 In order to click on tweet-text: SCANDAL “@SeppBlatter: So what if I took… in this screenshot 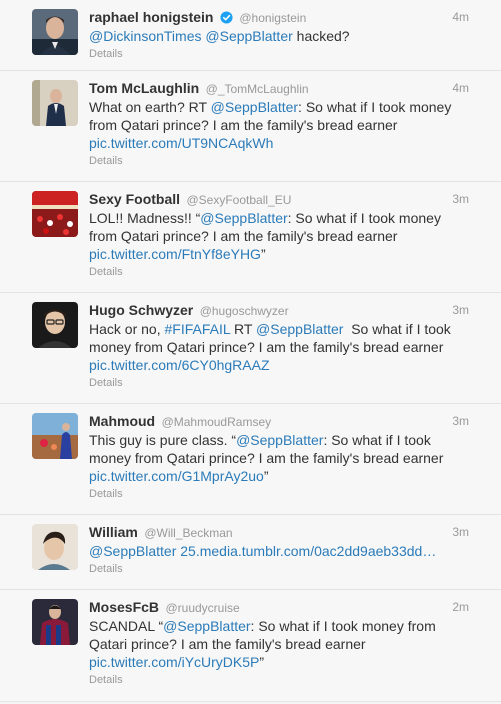, I will do `click(279, 644)`.